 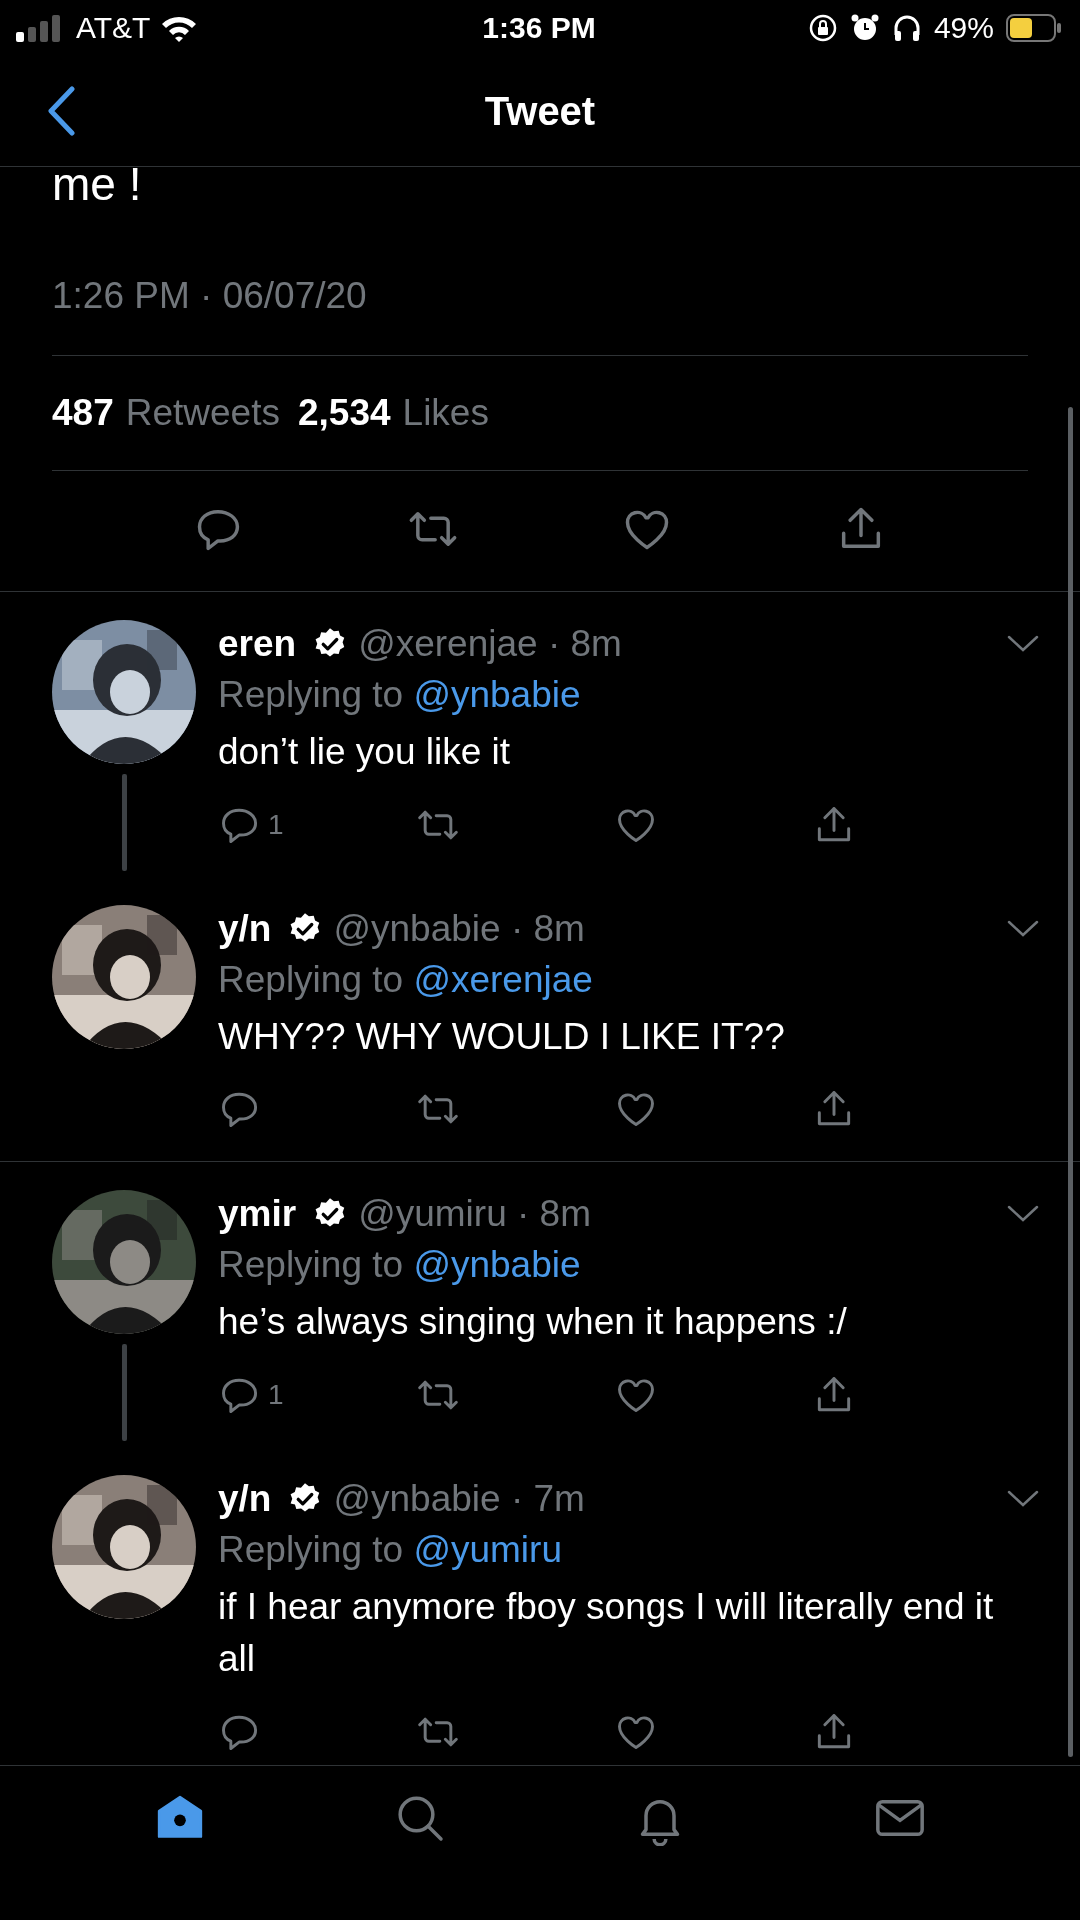 I want to click on stat-label: Likes, so click(x=445, y=413).